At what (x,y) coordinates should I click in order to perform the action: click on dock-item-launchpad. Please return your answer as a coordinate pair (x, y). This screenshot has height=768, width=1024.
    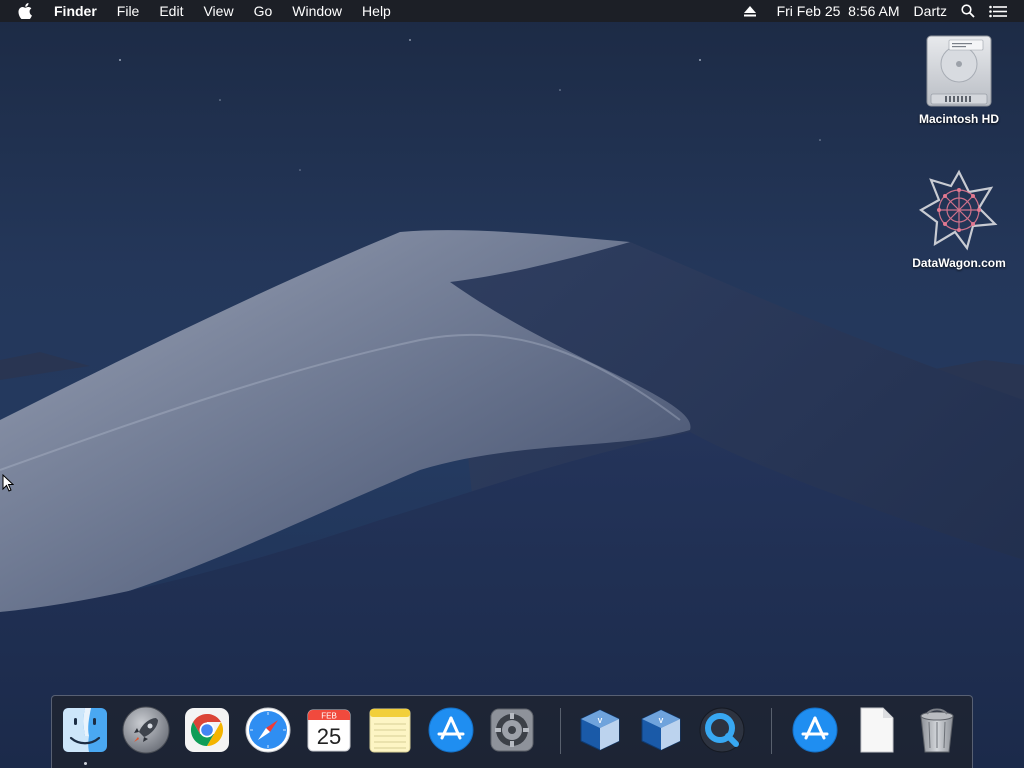
    Looking at the image, I should click on (146, 730).